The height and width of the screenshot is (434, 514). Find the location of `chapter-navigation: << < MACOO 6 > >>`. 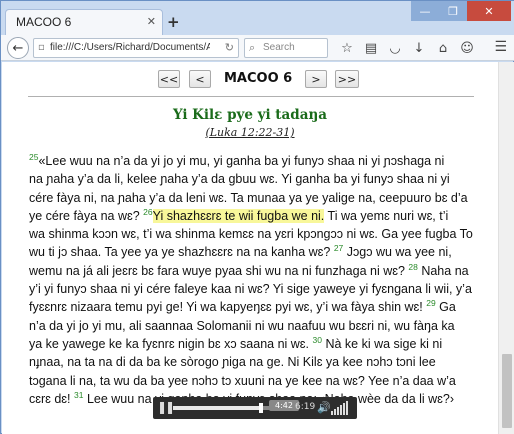

chapter-navigation: << < MACOO 6 > >> is located at coordinates (250, 81).